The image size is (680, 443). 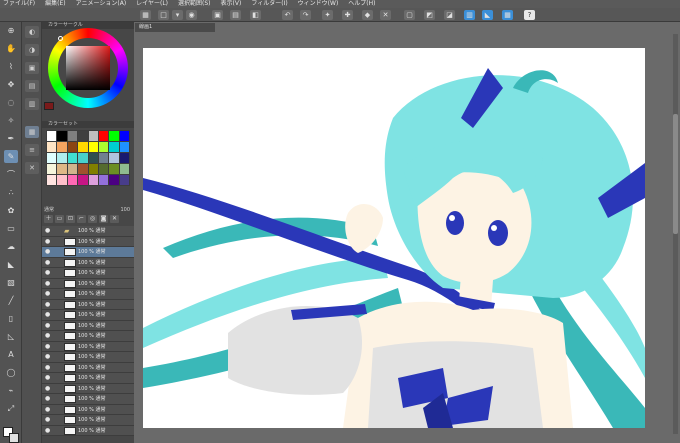 I want to click on deselect-icon: ✕, so click(x=385, y=15).